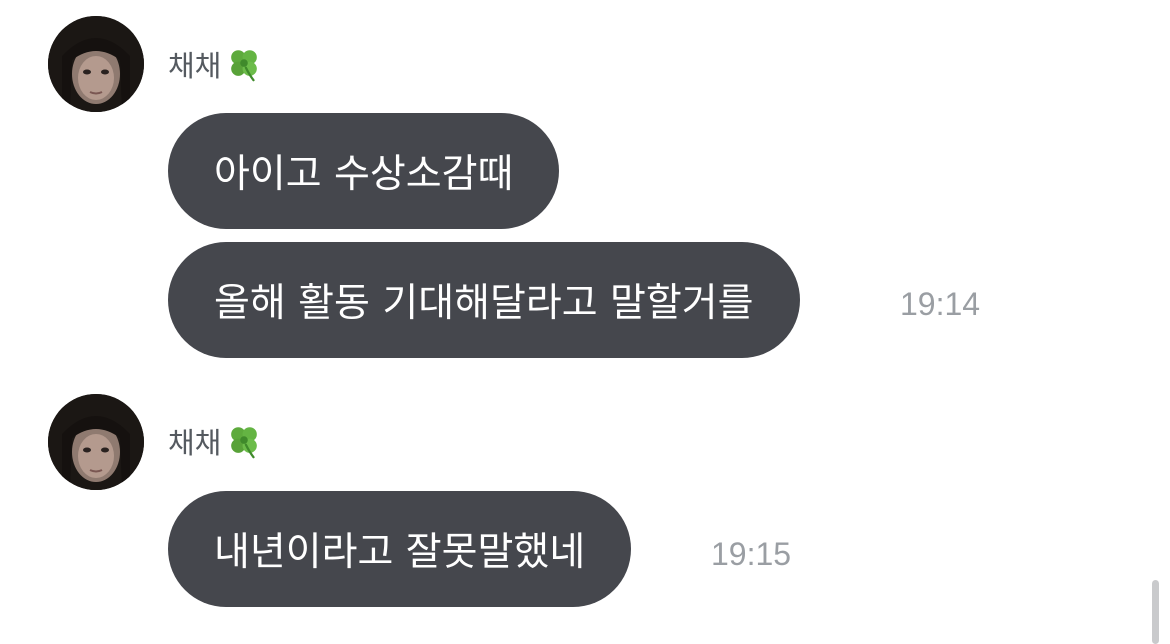 The width and height of the screenshot is (1170, 644). I want to click on message-bubble: 아이고 수상소감때, so click(364, 171).